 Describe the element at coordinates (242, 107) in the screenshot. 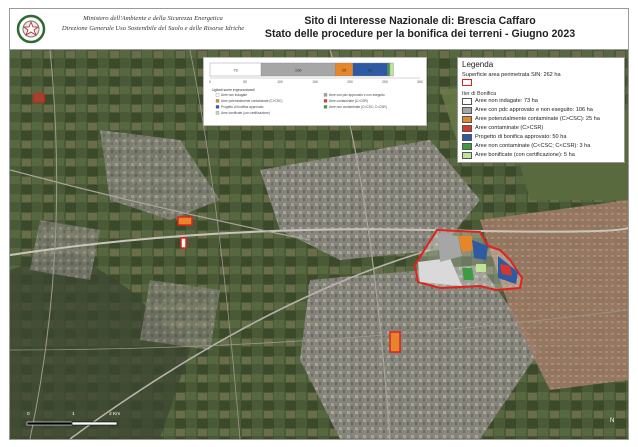

I see `chart-legend-entry: Progetto di bonifica approvato` at that location.